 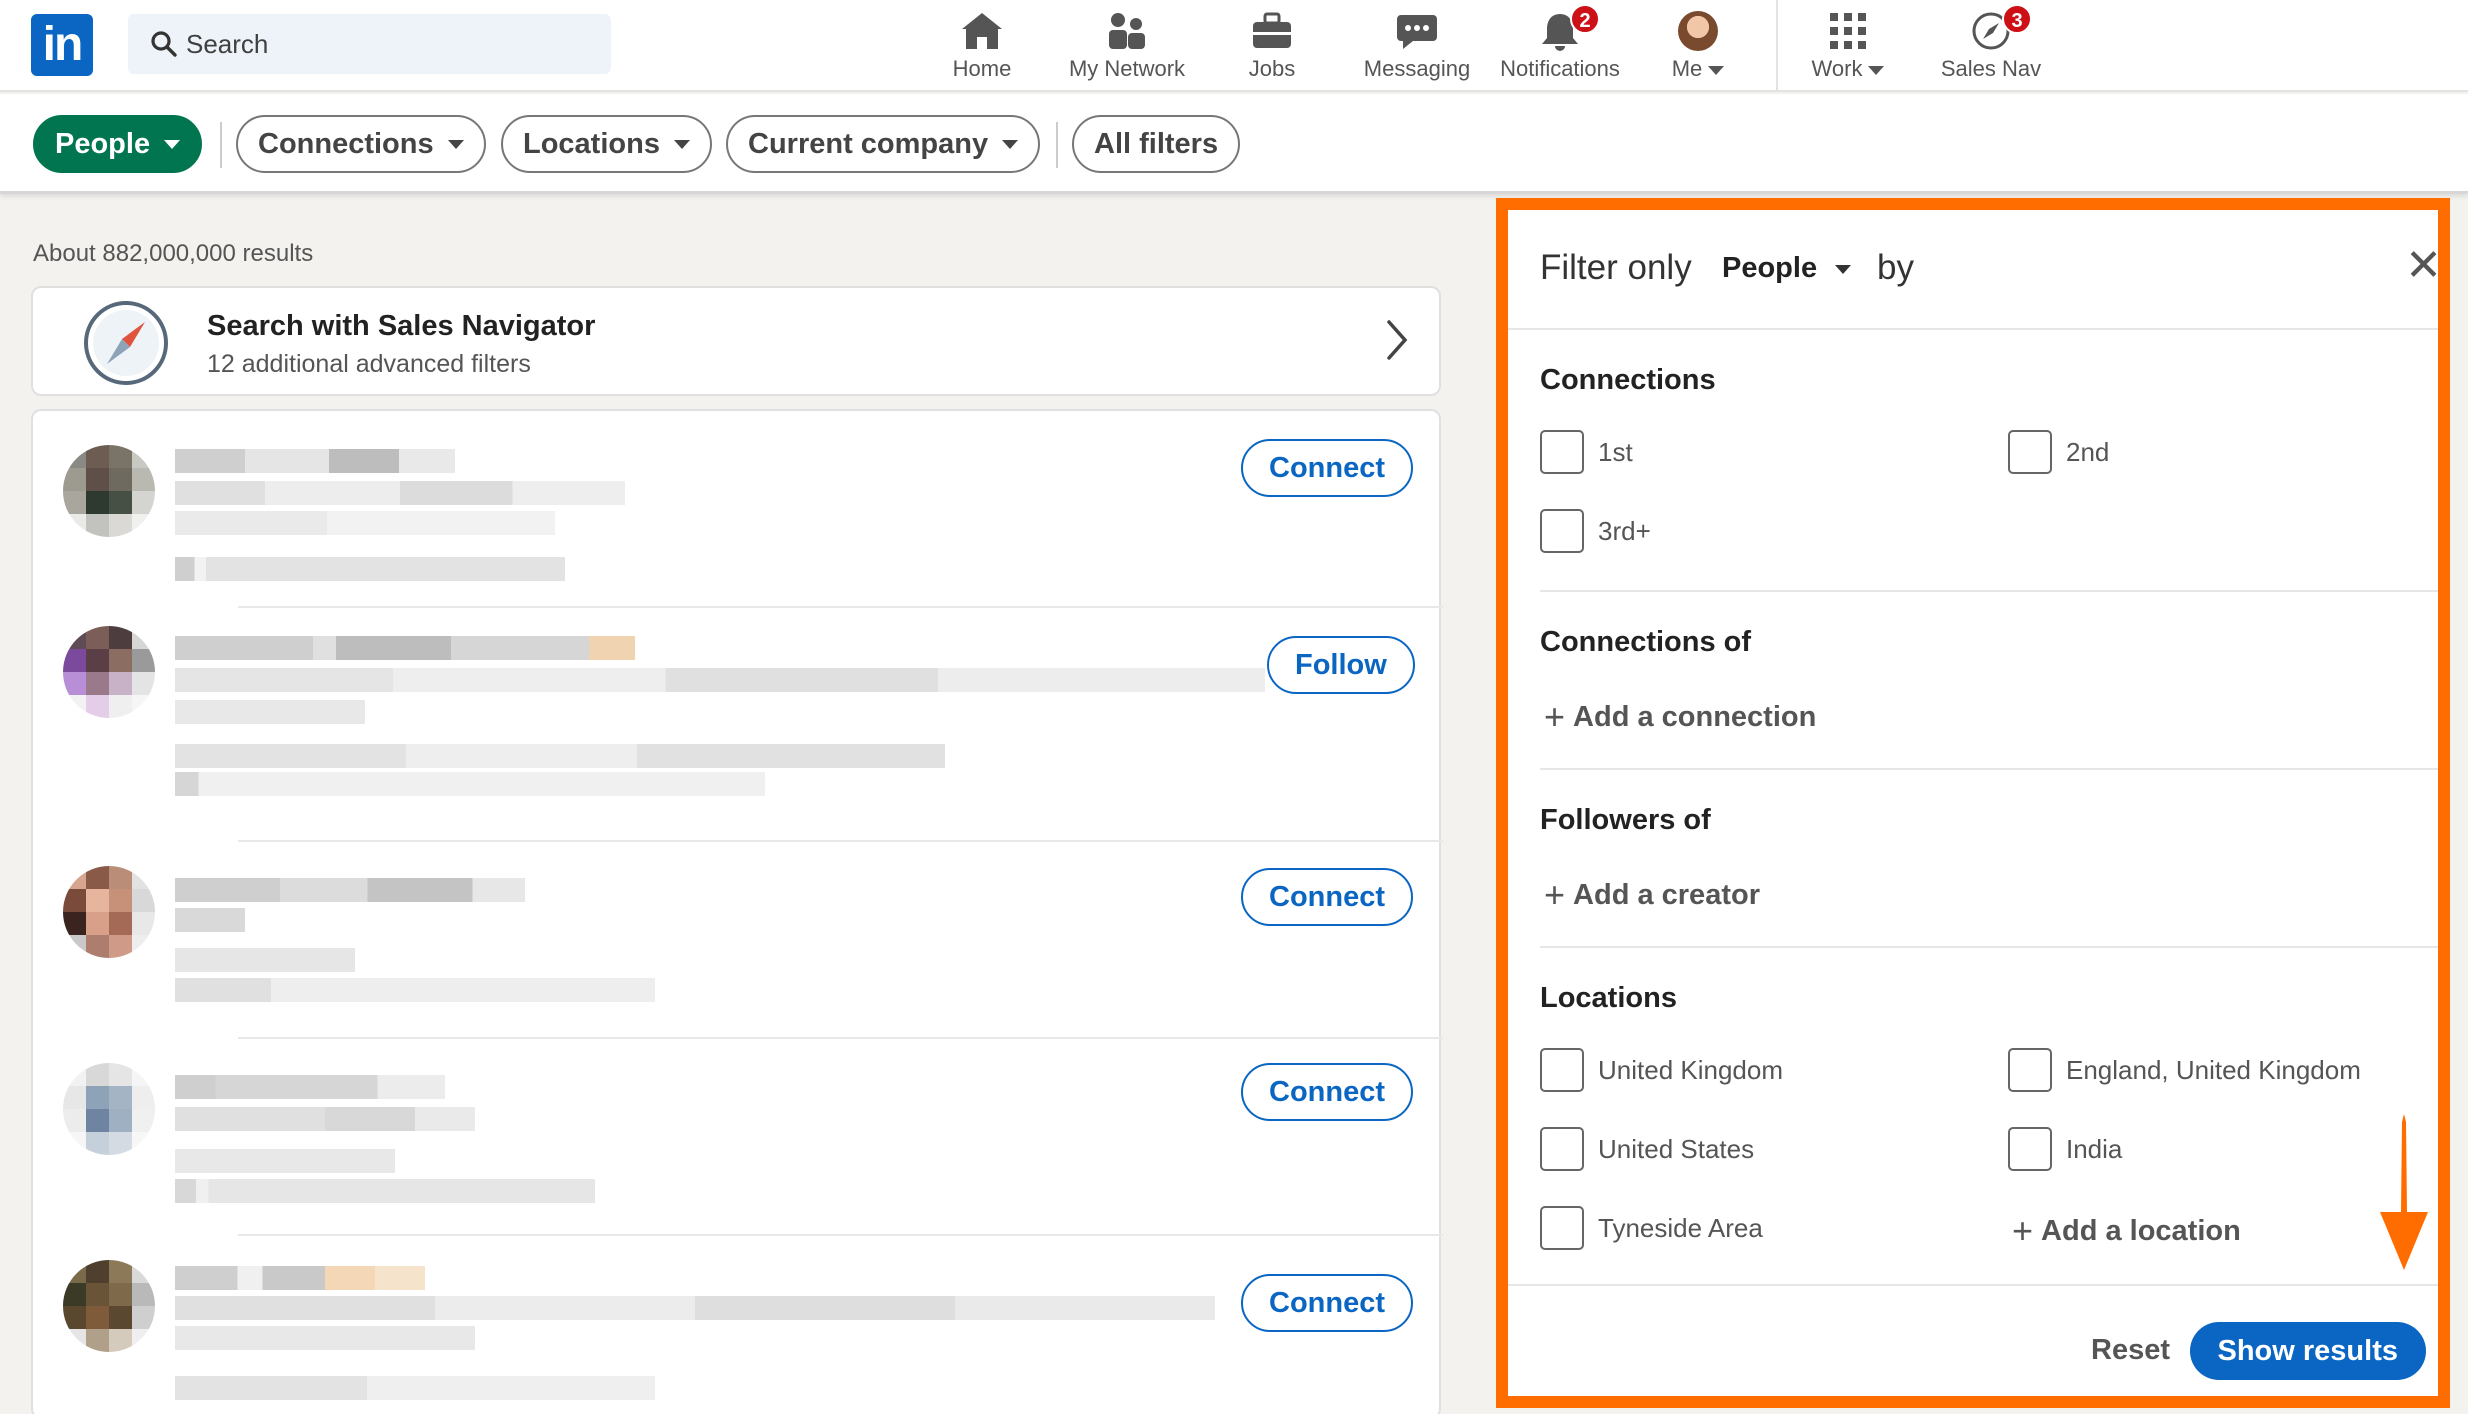 What do you see at coordinates (1687, 68) in the screenshot?
I see `nav-me-label: Me` at bounding box center [1687, 68].